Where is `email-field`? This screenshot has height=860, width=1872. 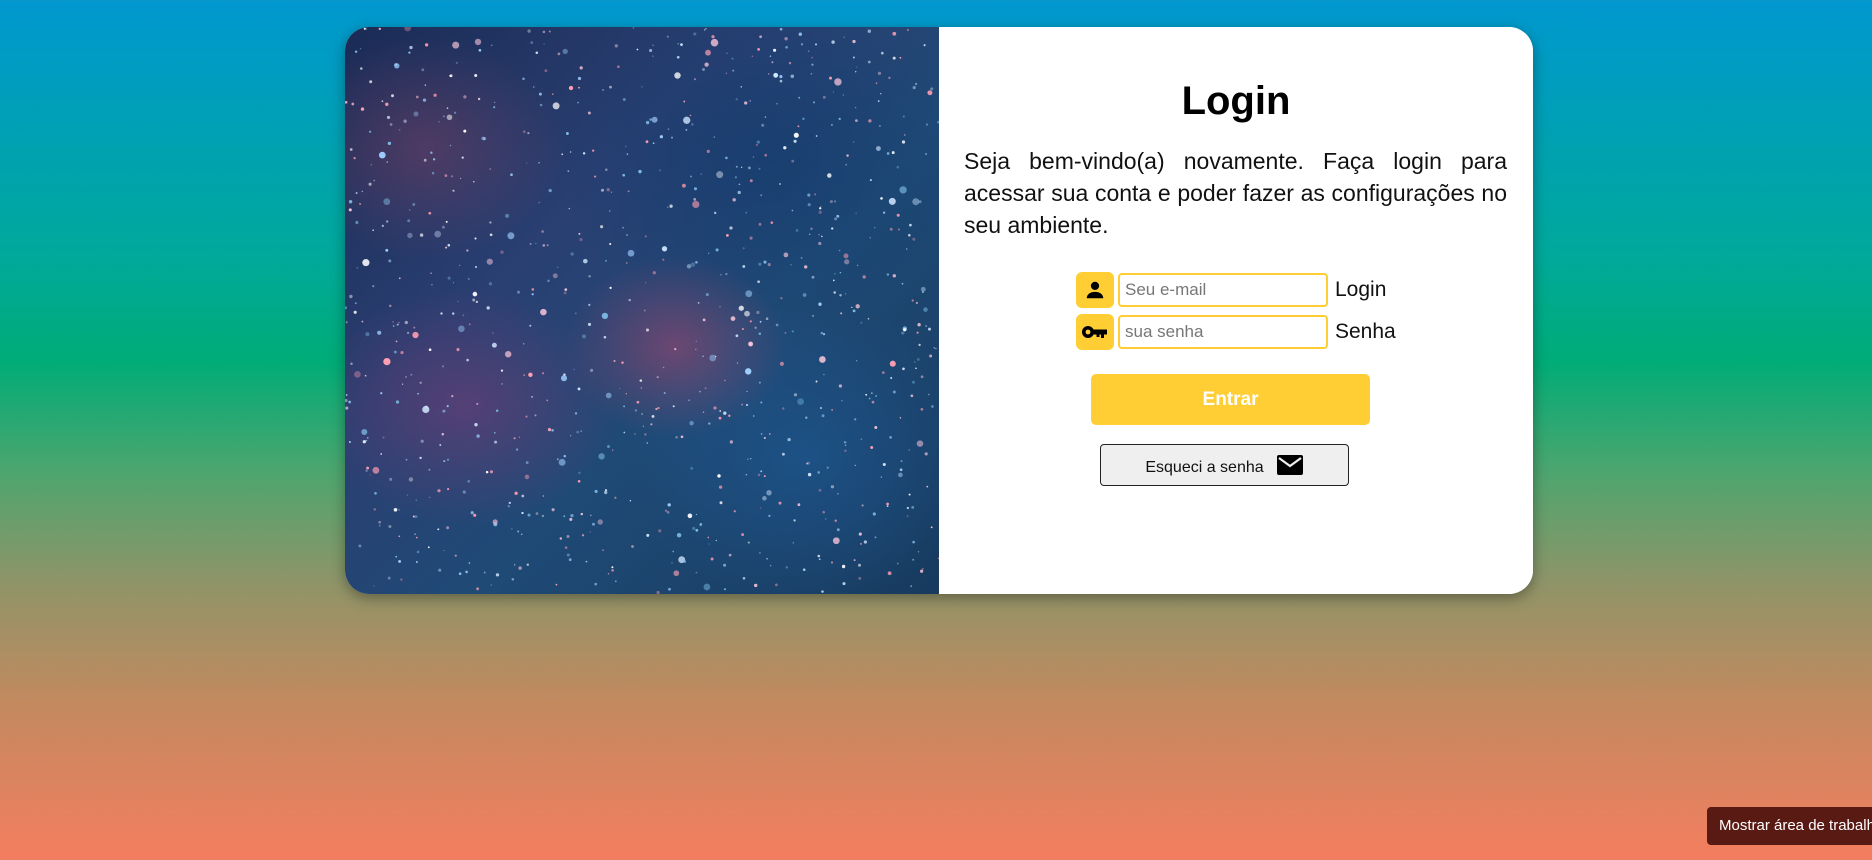 email-field is located at coordinates (1223, 290).